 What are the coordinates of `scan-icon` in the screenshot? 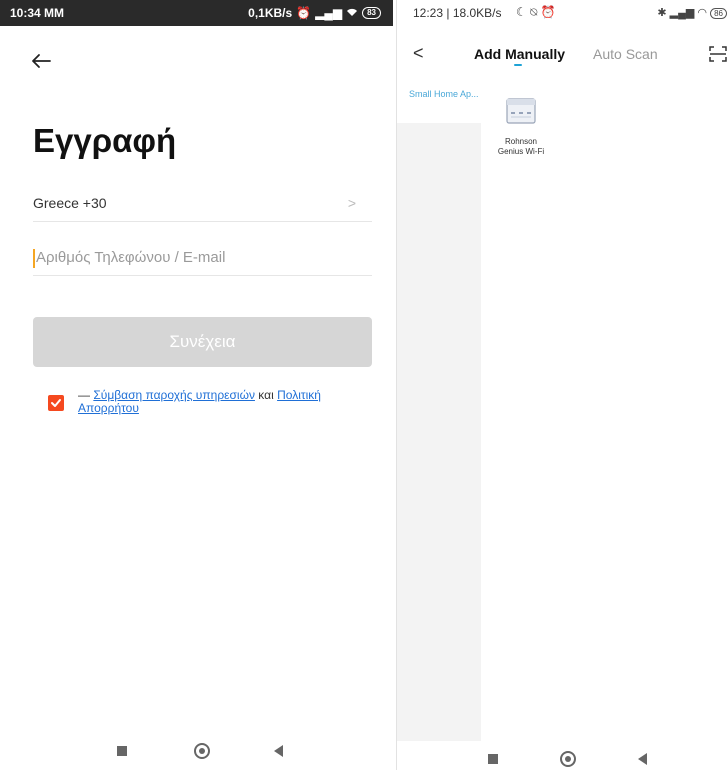 It's located at (718, 54).